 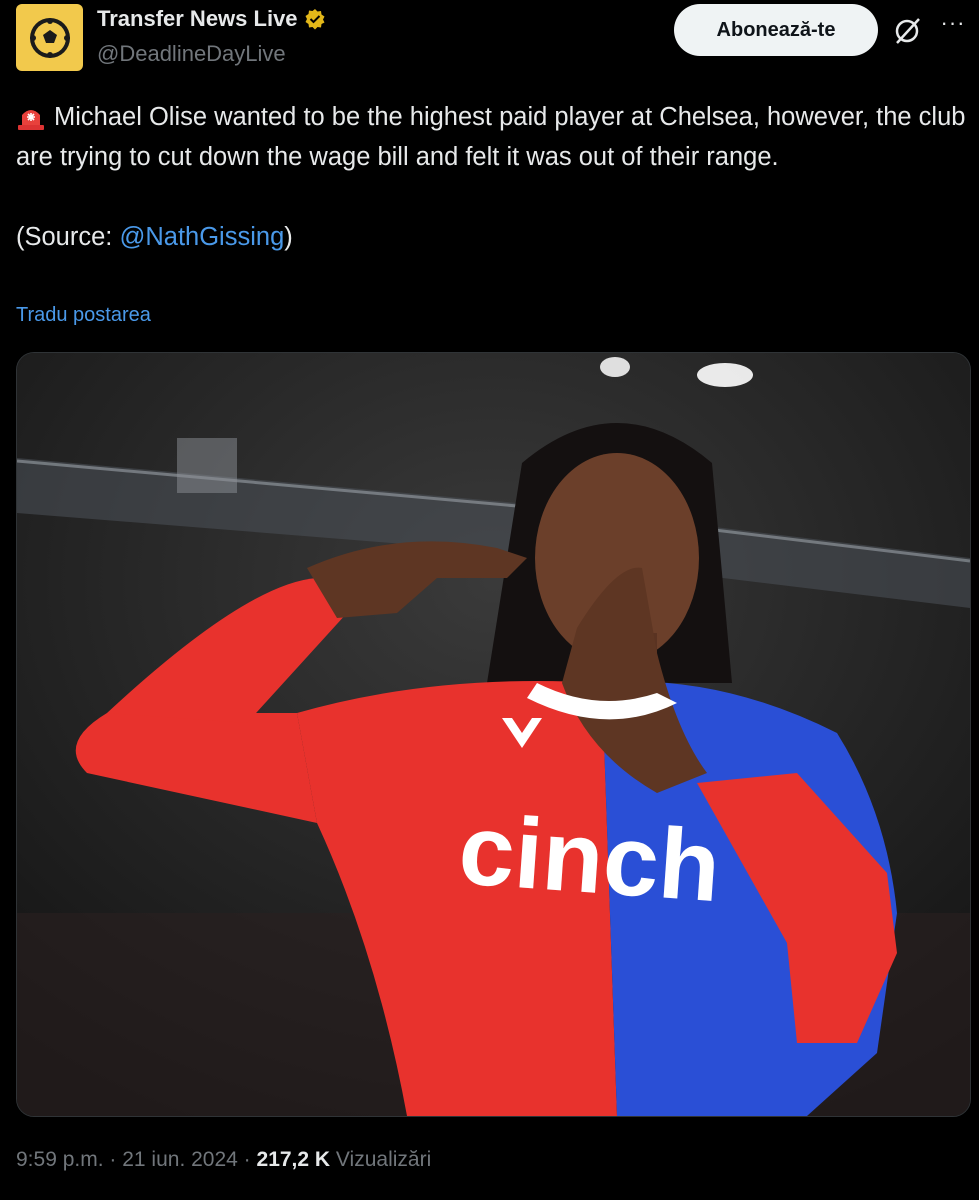 What do you see at coordinates (31, 120) in the screenshot?
I see `siren-icon` at bounding box center [31, 120].